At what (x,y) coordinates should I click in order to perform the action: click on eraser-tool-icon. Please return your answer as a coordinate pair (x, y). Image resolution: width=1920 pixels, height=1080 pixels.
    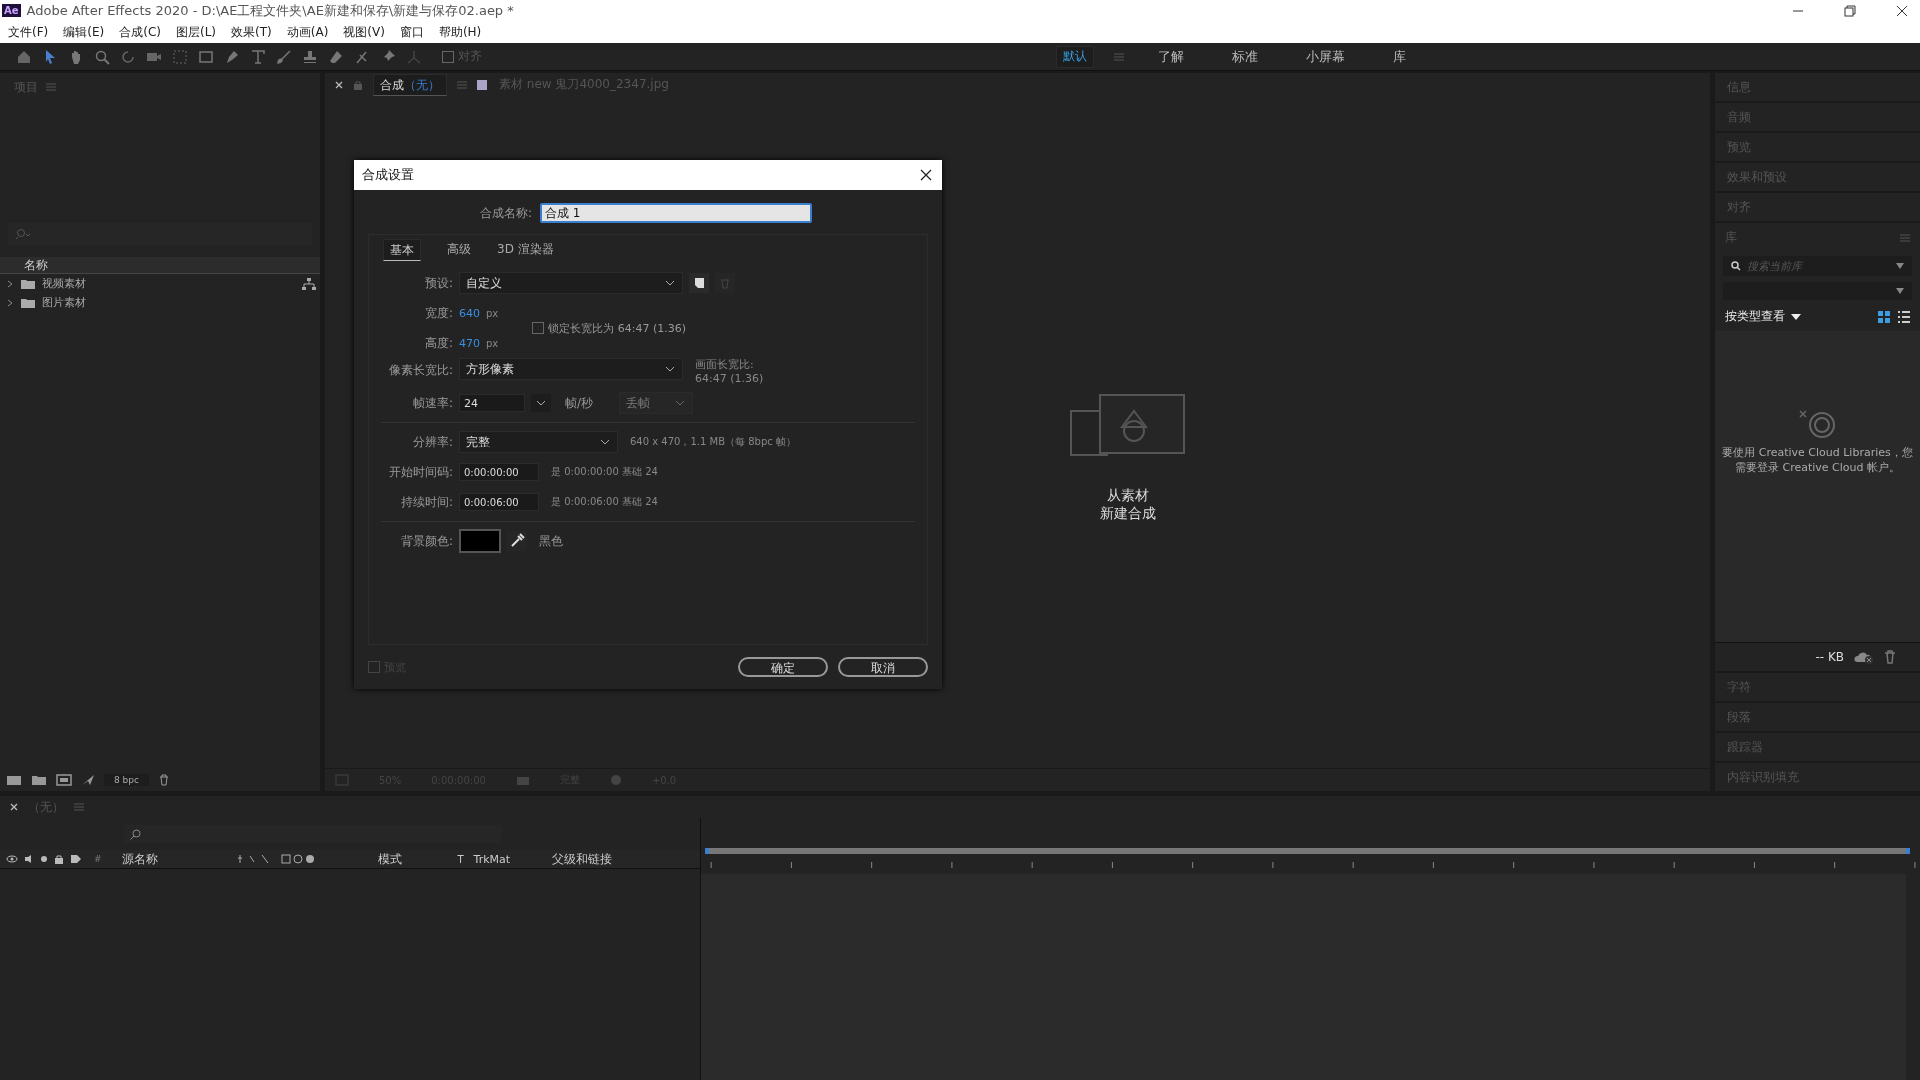
    Looking at the image, I should click on (336, 56).